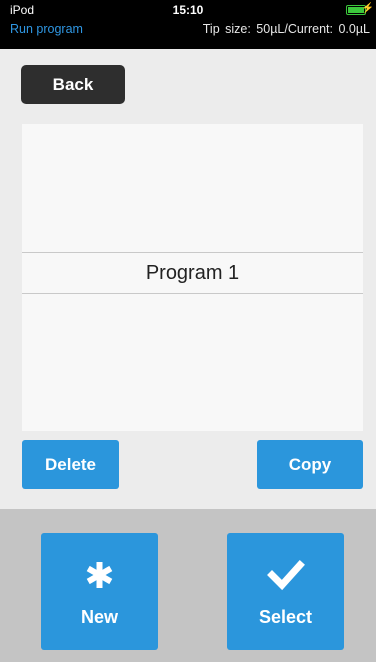 The height and width of the screenshot is (662, 376). What do you see at coordinates (99, 591) in the screenshot?
I see `new-button: New` at bounding box center [99, 591].